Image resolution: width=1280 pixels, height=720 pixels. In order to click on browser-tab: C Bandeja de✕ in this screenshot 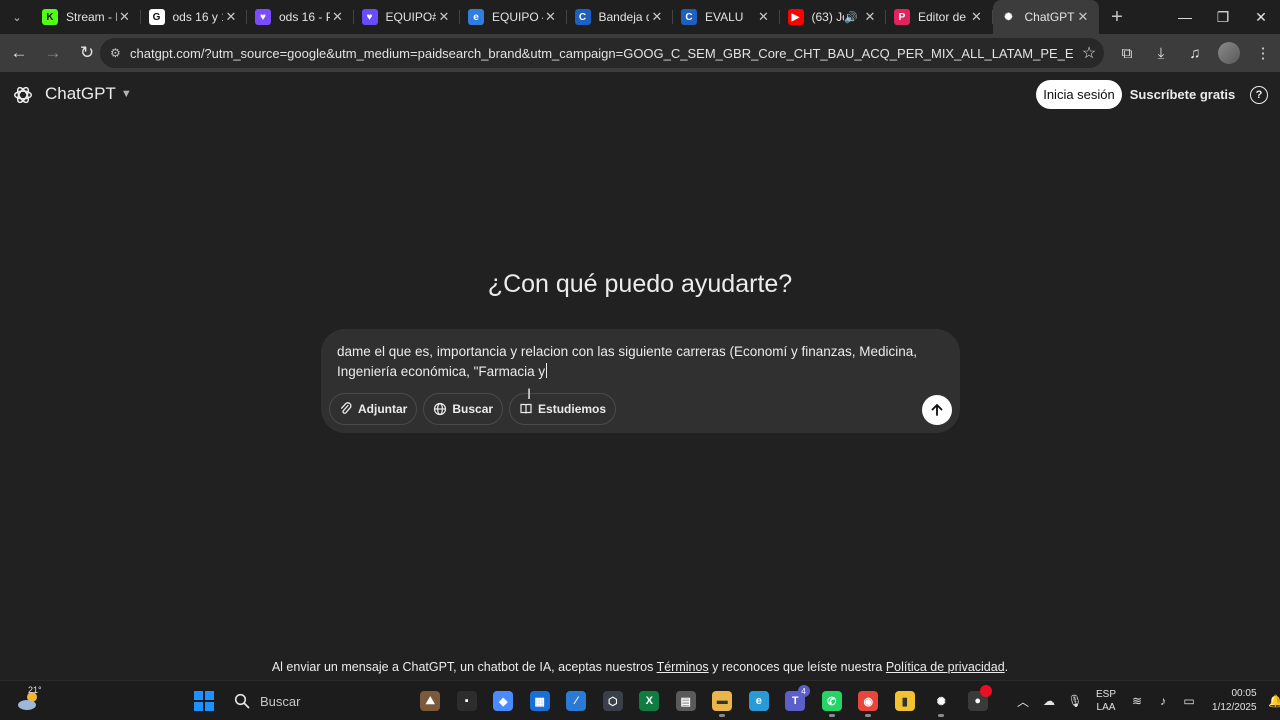, I will do `click(620, 17)`.